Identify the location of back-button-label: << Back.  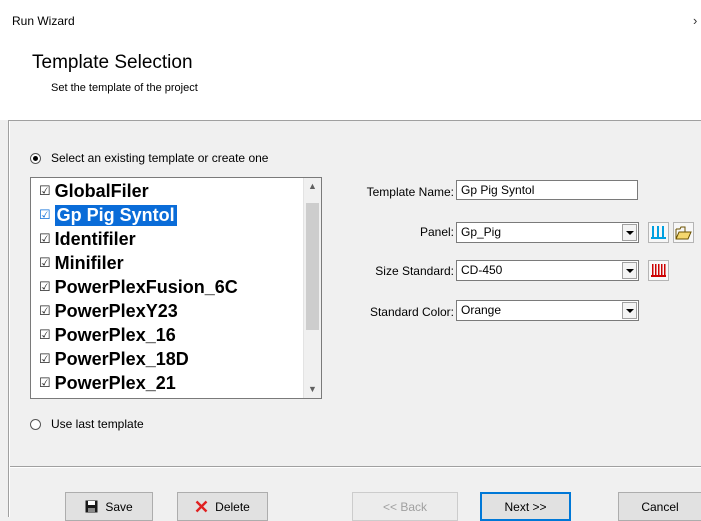
(405, 506).